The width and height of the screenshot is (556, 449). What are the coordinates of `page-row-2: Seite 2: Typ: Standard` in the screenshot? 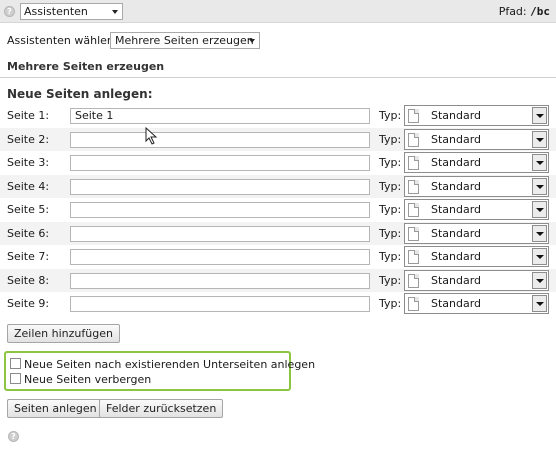 It's located at (278, 139).